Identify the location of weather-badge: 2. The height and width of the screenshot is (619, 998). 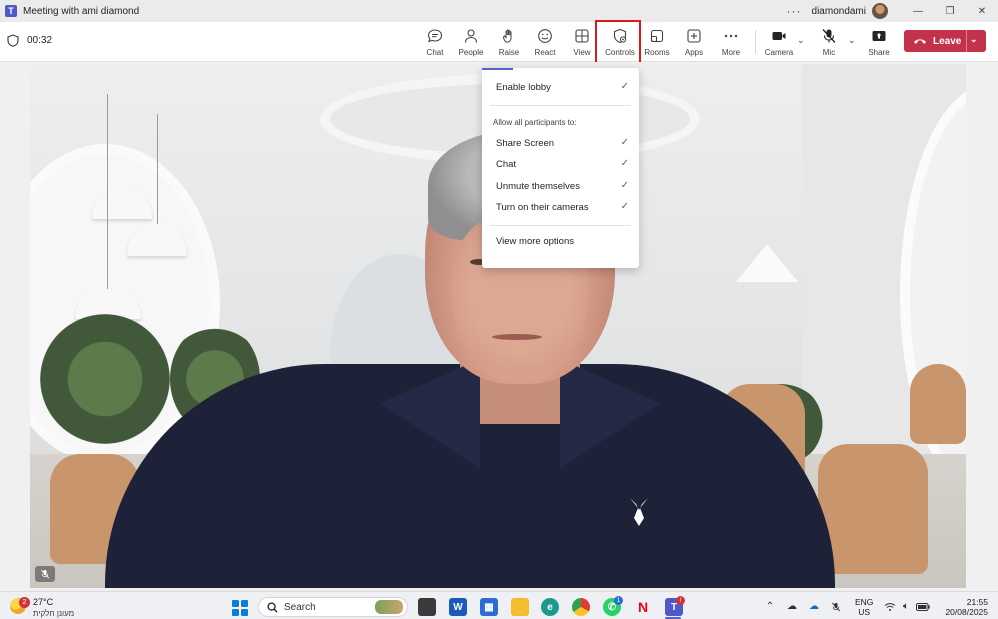
(24, 602).